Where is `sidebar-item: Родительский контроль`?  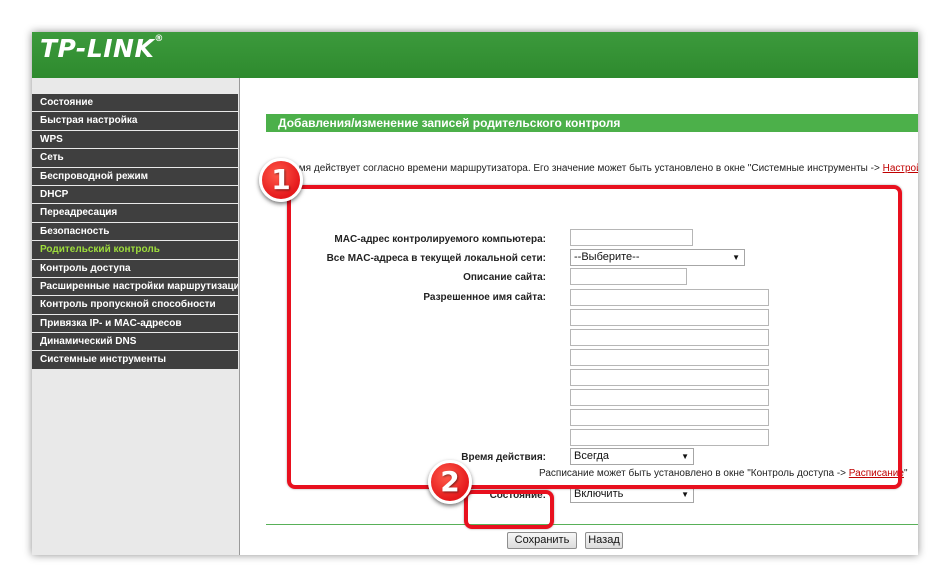
sidebar-item: Родительский контроль is located at coordinates (135, 250).